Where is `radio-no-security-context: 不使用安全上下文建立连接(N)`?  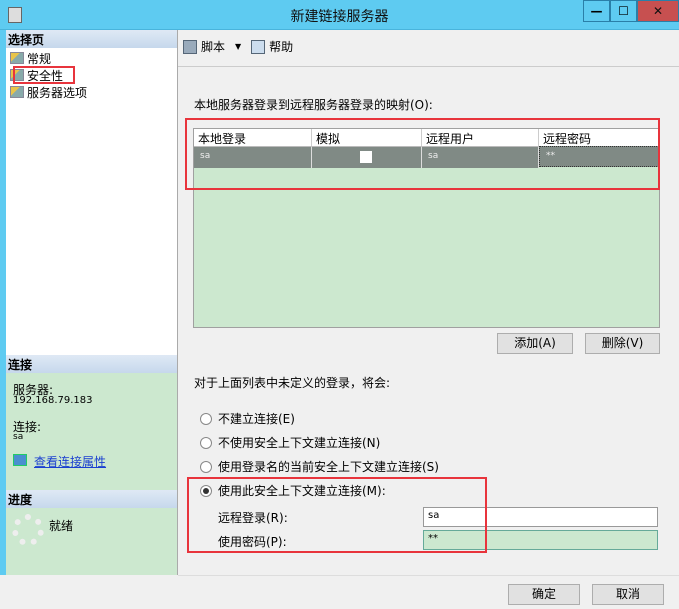
radio-no-security-context: 不使用安全上下文建立连接(N) is located at coordinates (290, 442).